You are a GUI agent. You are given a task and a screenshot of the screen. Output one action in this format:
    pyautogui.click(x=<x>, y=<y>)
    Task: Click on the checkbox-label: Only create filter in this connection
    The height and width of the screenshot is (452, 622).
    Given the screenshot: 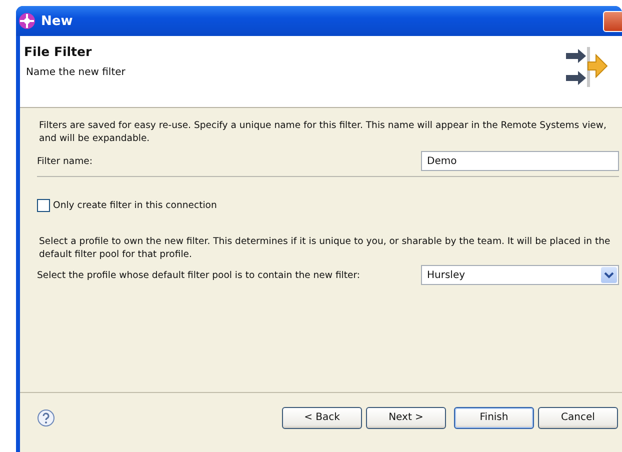 What is the action you would take?
    pyautogui.click(x=135, y=205)
    